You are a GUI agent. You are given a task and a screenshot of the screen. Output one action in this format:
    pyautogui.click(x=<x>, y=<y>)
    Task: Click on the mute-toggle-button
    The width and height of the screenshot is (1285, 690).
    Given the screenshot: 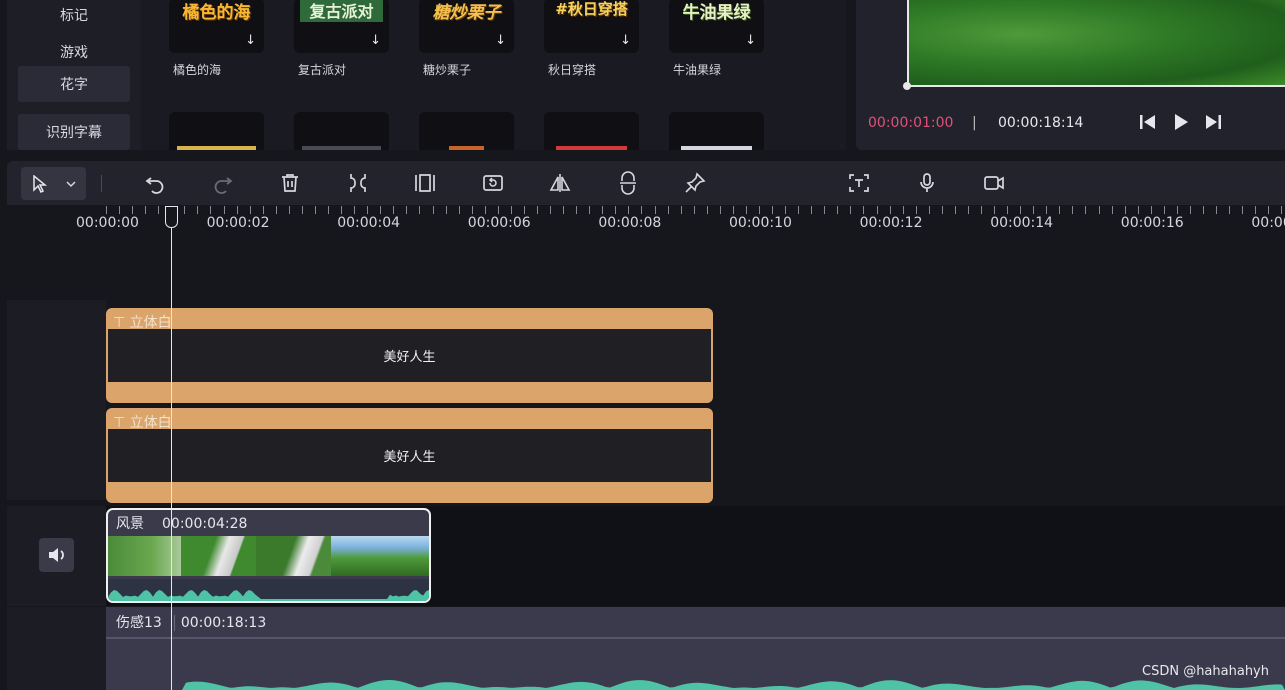 What is the action you would take?
    pyautogui.click(x=56, y=555)
    